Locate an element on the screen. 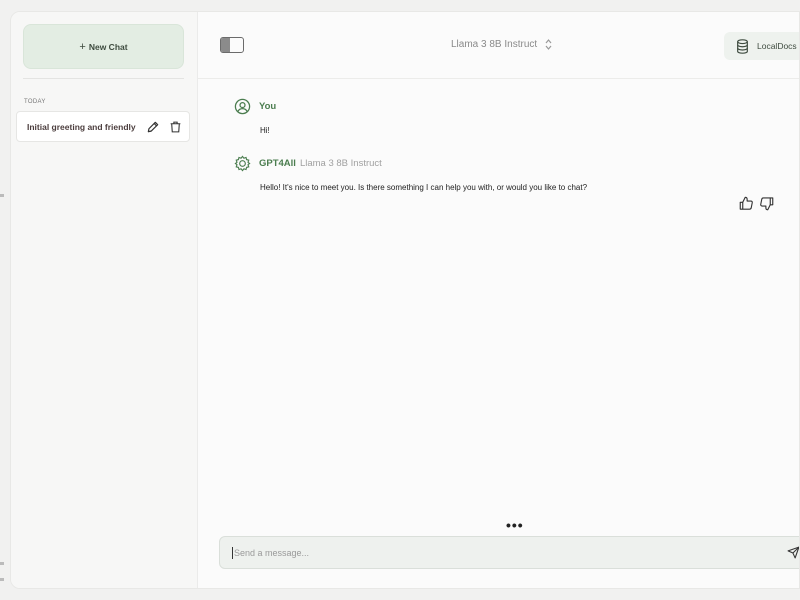 The image size is (800, 600). trash-icon is located at coordinates (175, 127).